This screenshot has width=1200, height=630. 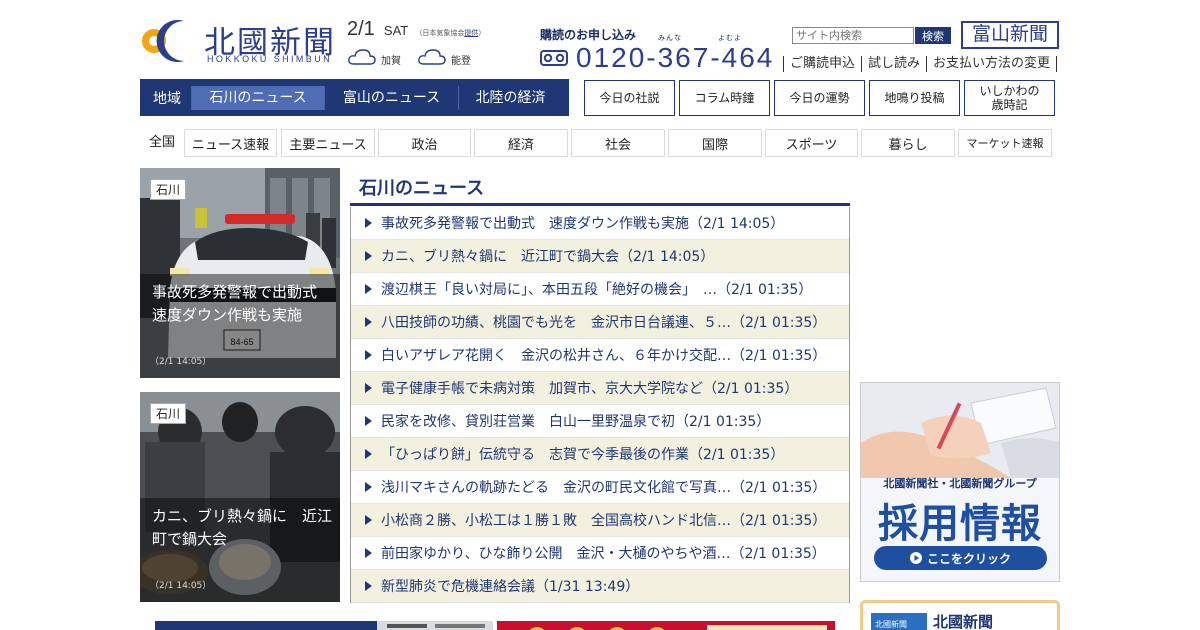 What do you see at coordinates (362, 57) in the screenshot?
I see `cloud-icon` at bounding box center [362, 57].